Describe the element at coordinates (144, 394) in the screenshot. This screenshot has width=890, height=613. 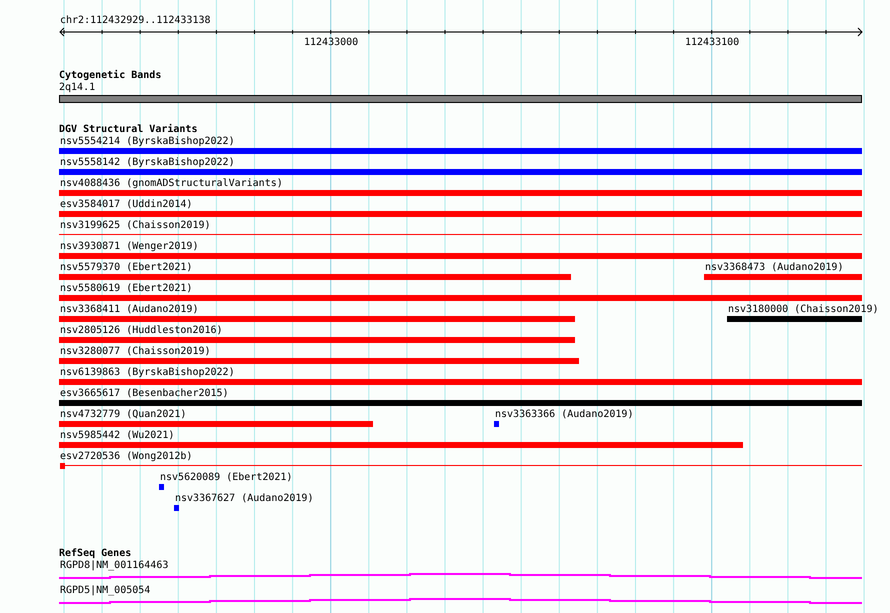
I see `feature-label: esv3665617 (Besenbacher2015)` at that location.